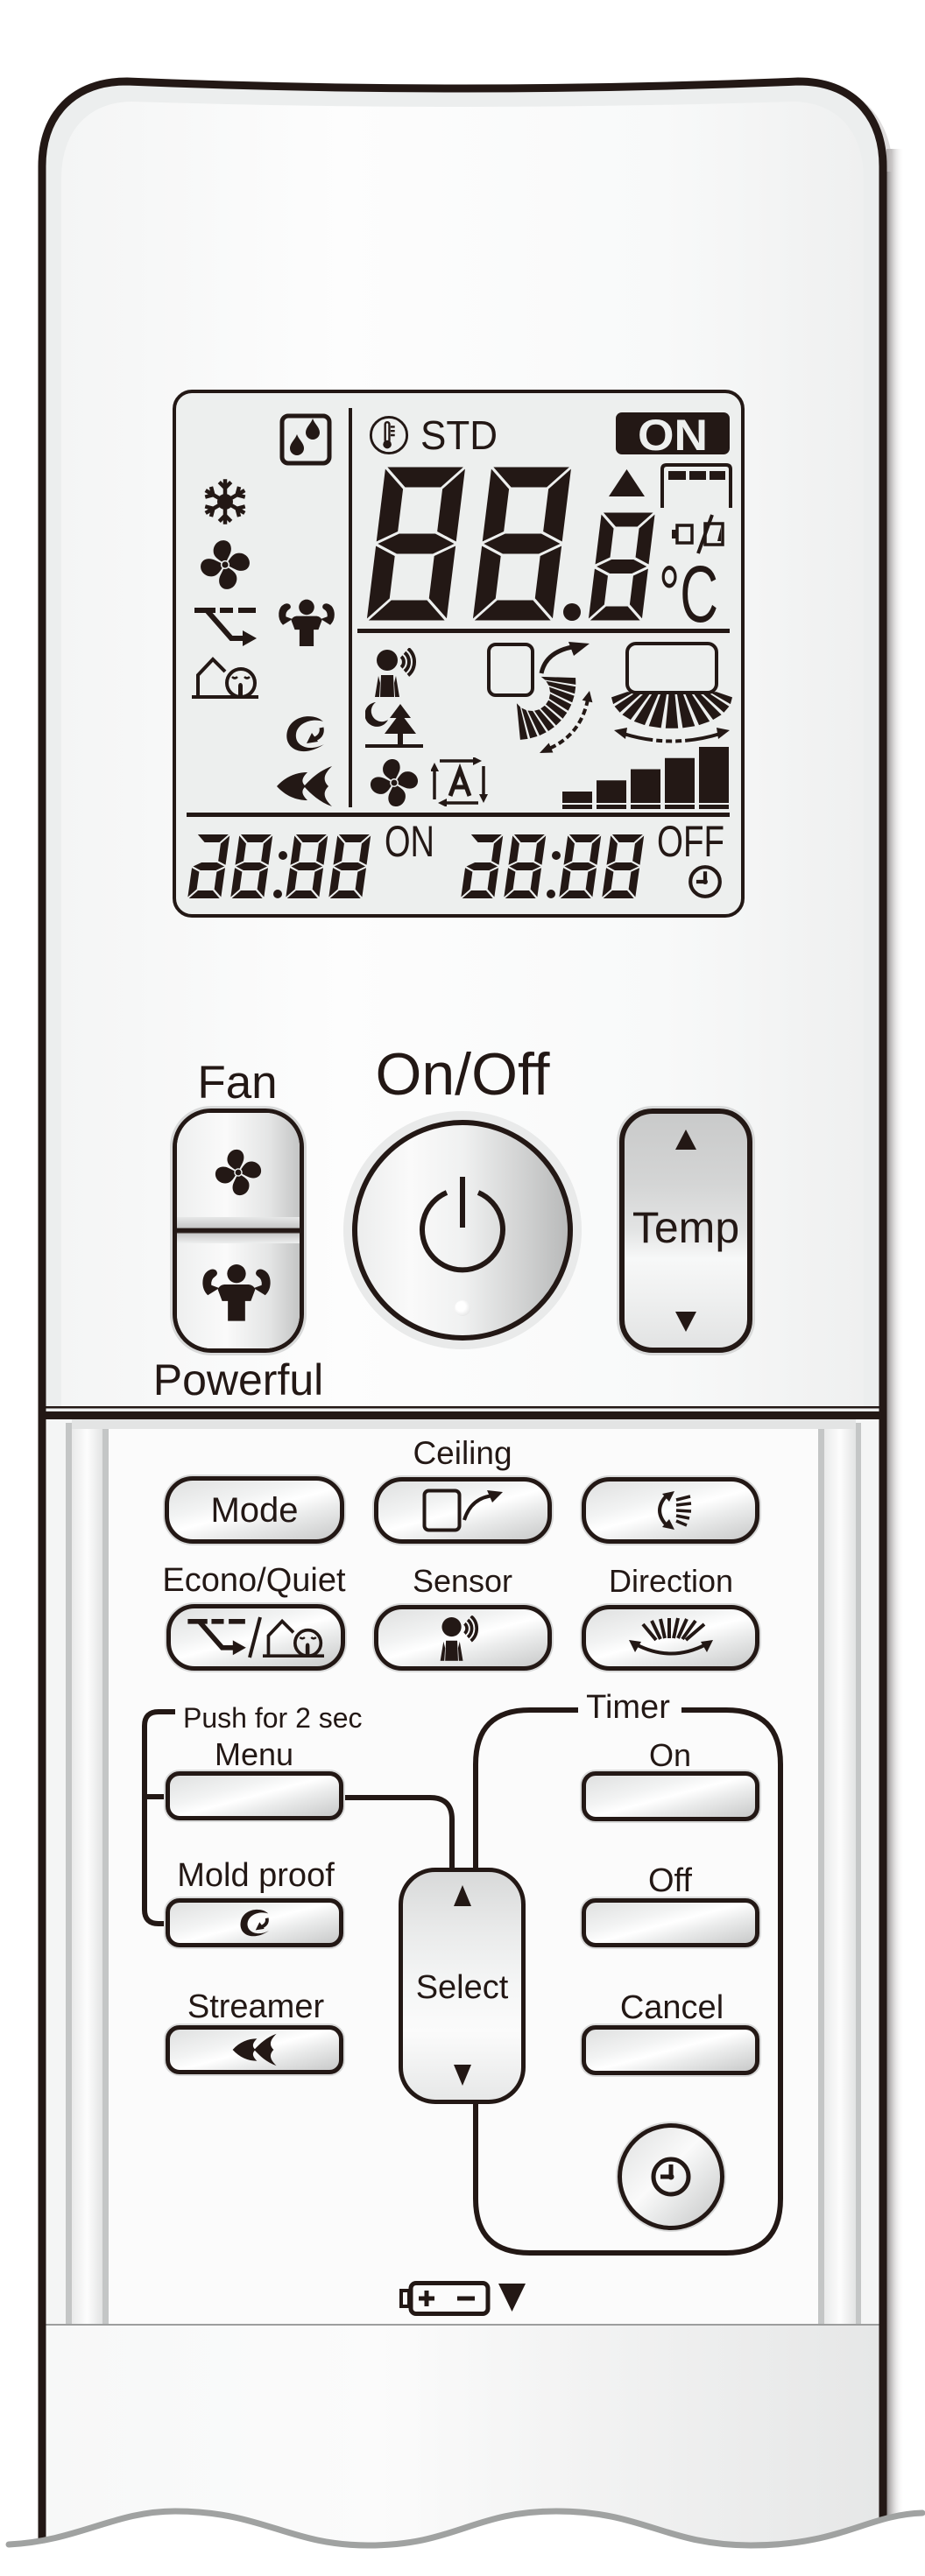 The image size is (925, 2576). What do you see at coordinates (462, 1308) in the screenshot?
I see `power-led` at bounding box center [462, 1308].